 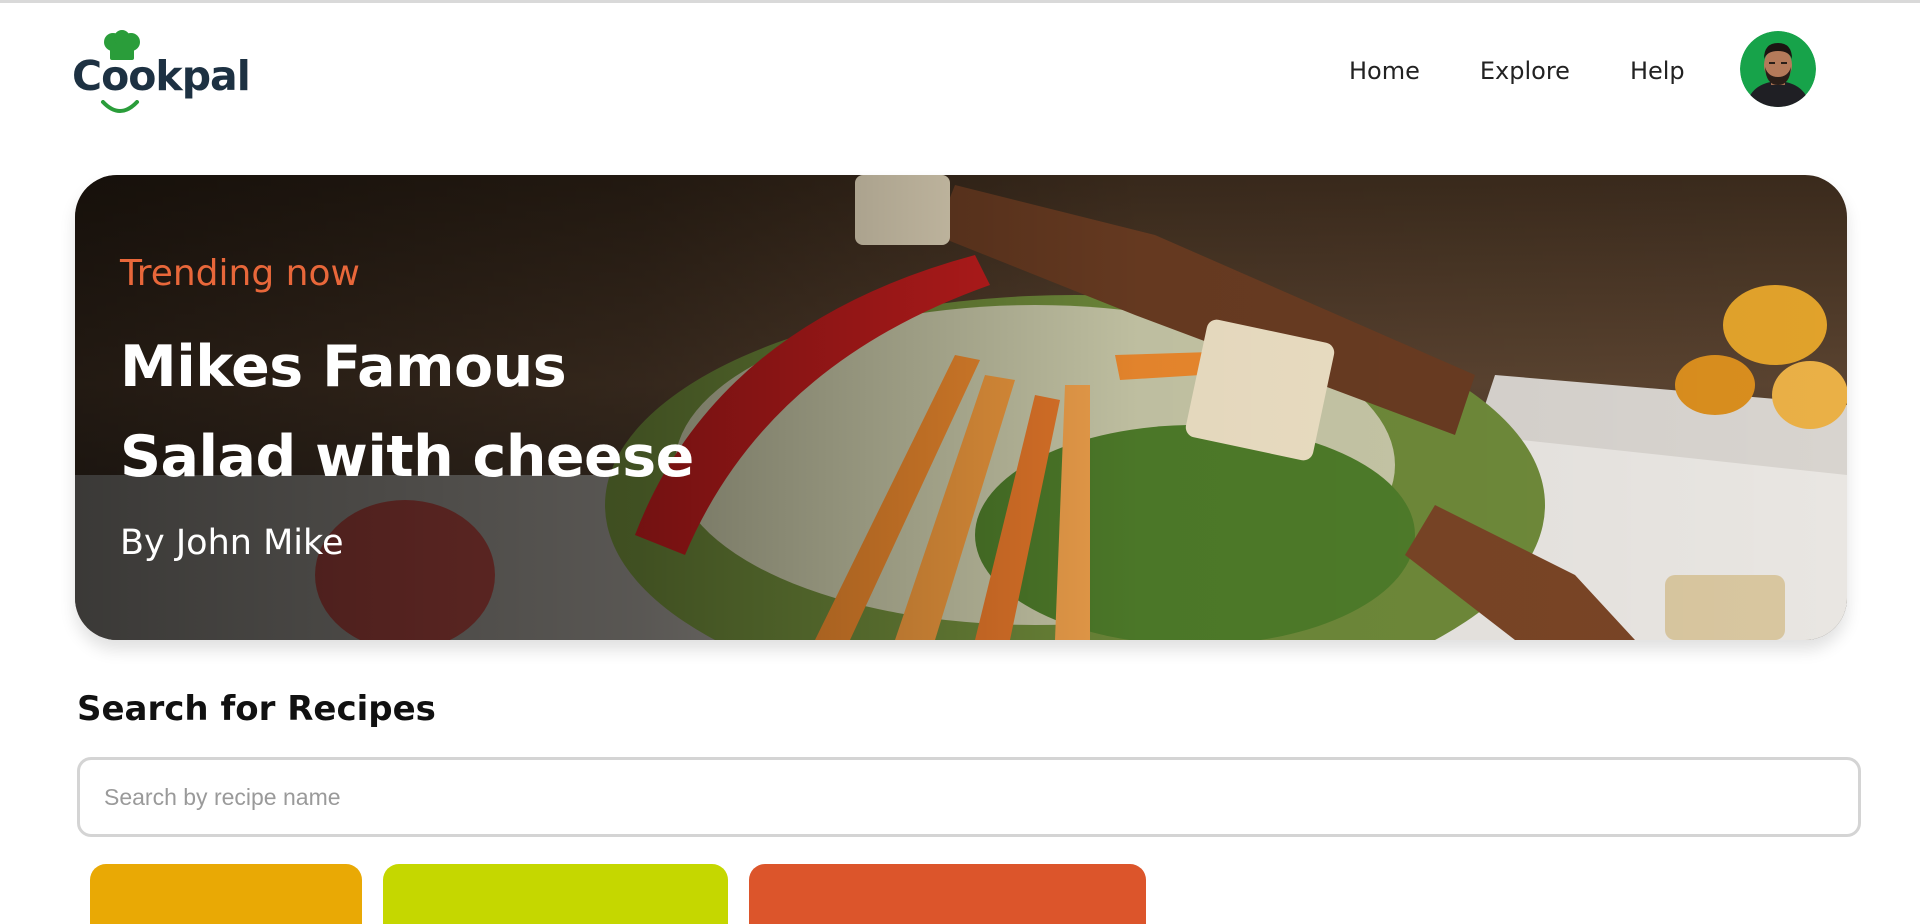 I want to click on hero-title-line-2: Salad with cheese, so click(x=407, y=457).